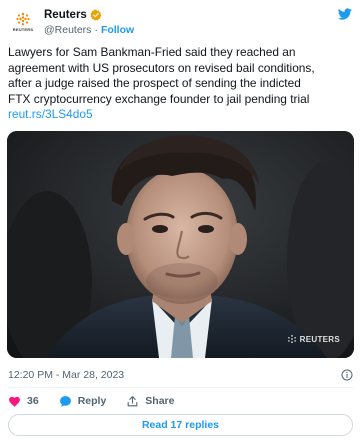 The image size is (361, 445). I want to click on reply-button: Reply, so click(83, 401).